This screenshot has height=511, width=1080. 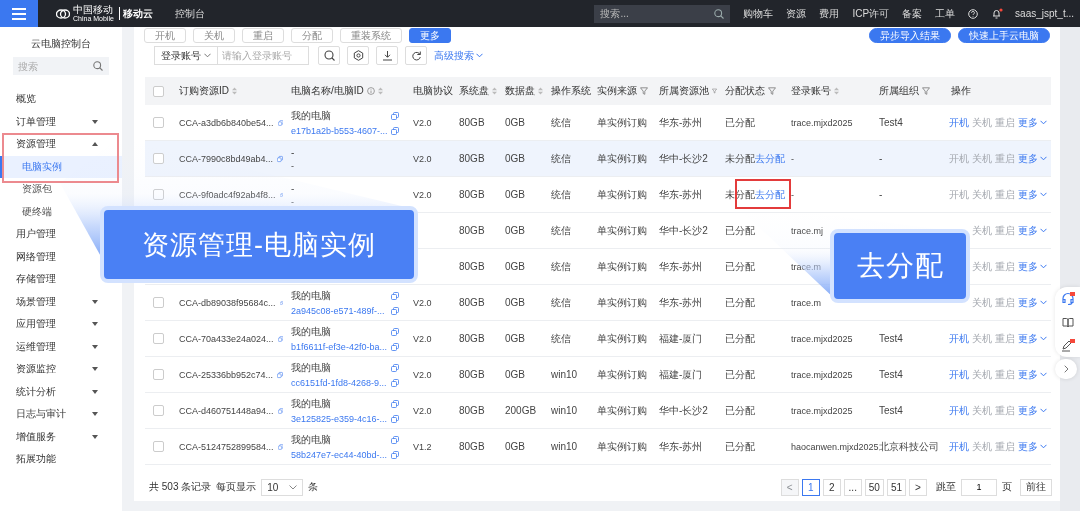 What do you see at coordinates (50, 436) in the screenshot?
I see `sidebar-item: 增值服务` at bounding box center [50, 436].